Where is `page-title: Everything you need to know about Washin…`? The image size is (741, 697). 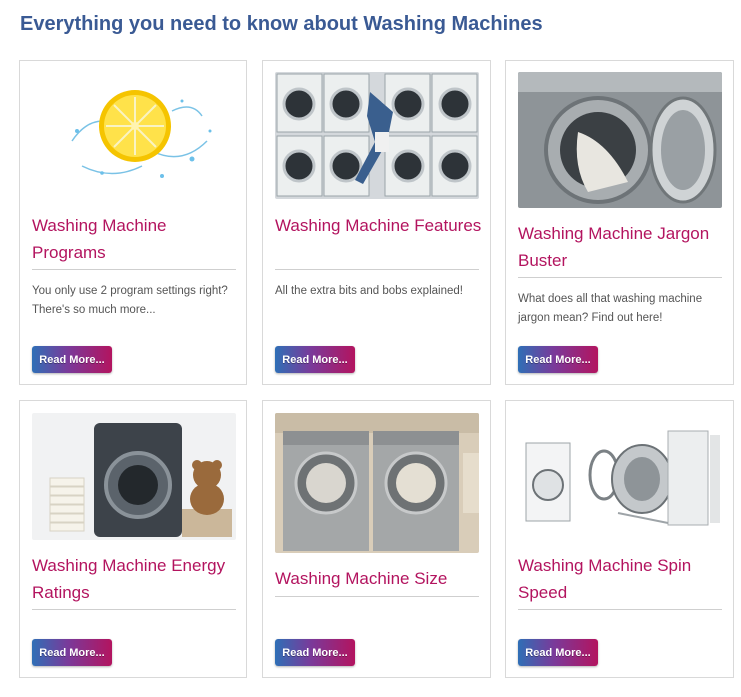
page-title: Everything you need to know about Washin… is located at coordinates (281, 24).